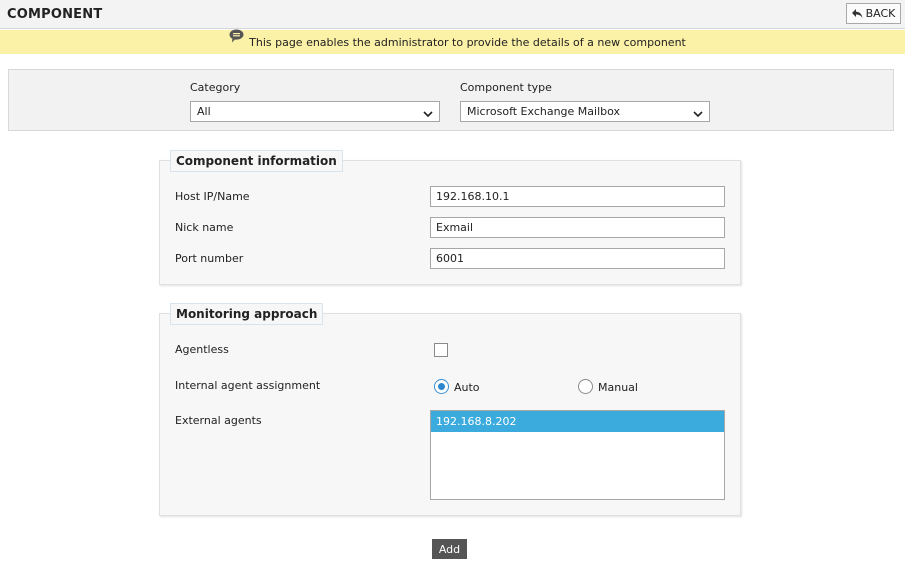 This screenshot has height=569, width=905. Describe the element at coordinates (315, 111) in the screenshot. I see `category-select: All` at that location.